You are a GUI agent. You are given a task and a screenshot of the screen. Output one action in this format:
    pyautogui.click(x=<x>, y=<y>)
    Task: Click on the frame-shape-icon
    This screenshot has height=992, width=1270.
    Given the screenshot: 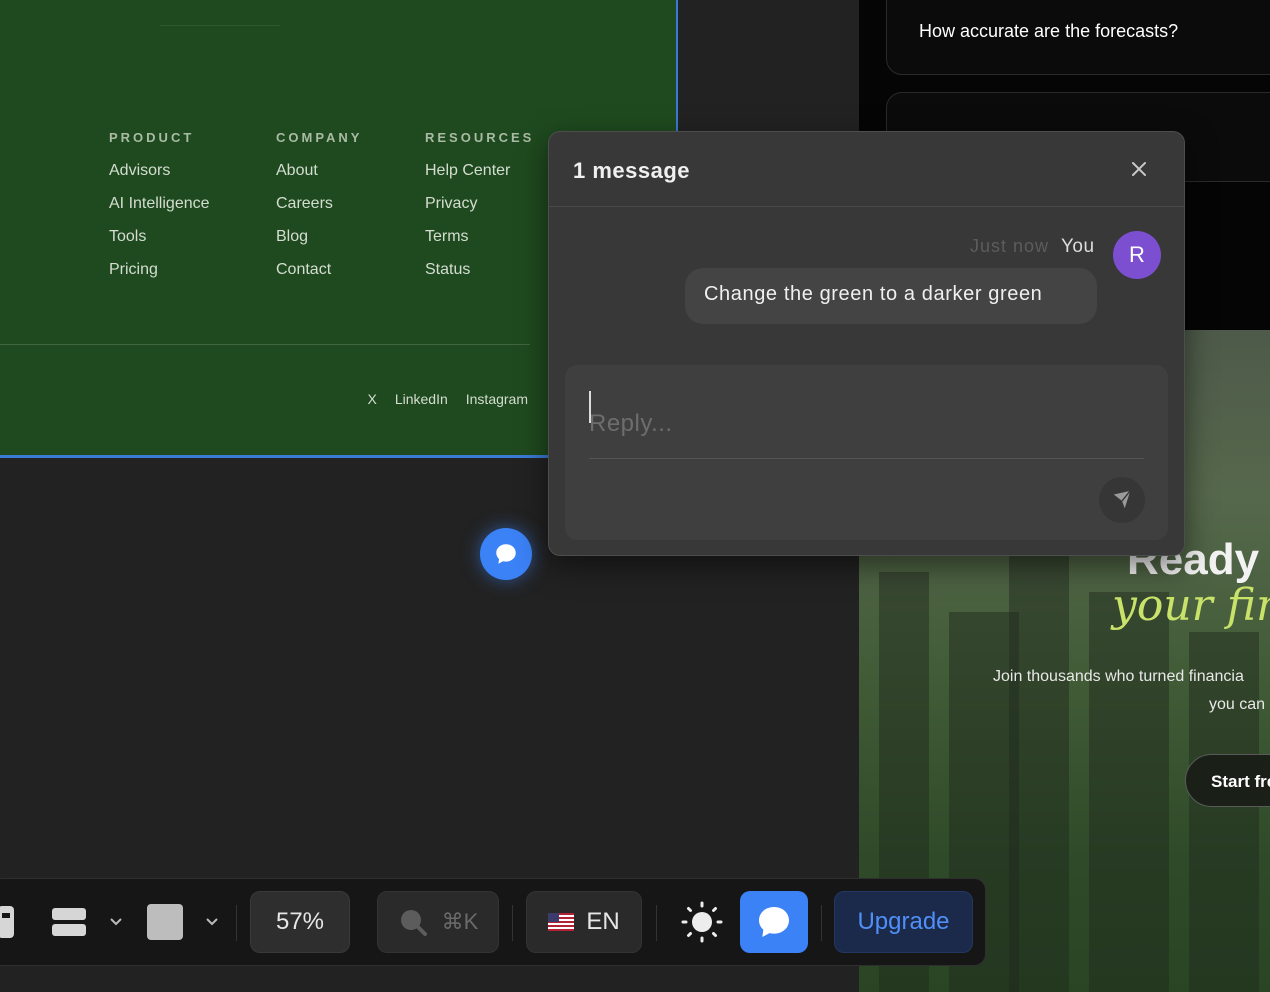 What is the action you would take?
    pyautogui.click(x=165, y=922)
    